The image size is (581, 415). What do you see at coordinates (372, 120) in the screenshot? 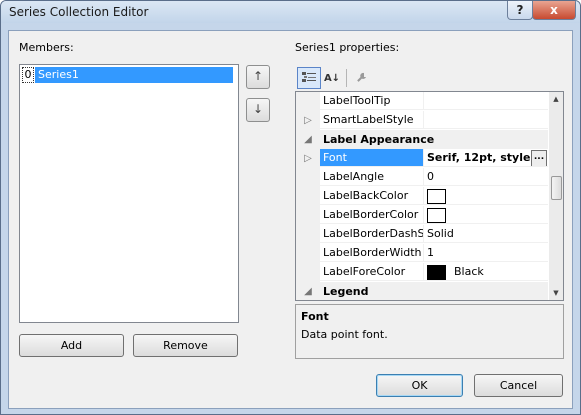
I see `property-name: SmartLabelStyle` at bounding box center [372, 120].